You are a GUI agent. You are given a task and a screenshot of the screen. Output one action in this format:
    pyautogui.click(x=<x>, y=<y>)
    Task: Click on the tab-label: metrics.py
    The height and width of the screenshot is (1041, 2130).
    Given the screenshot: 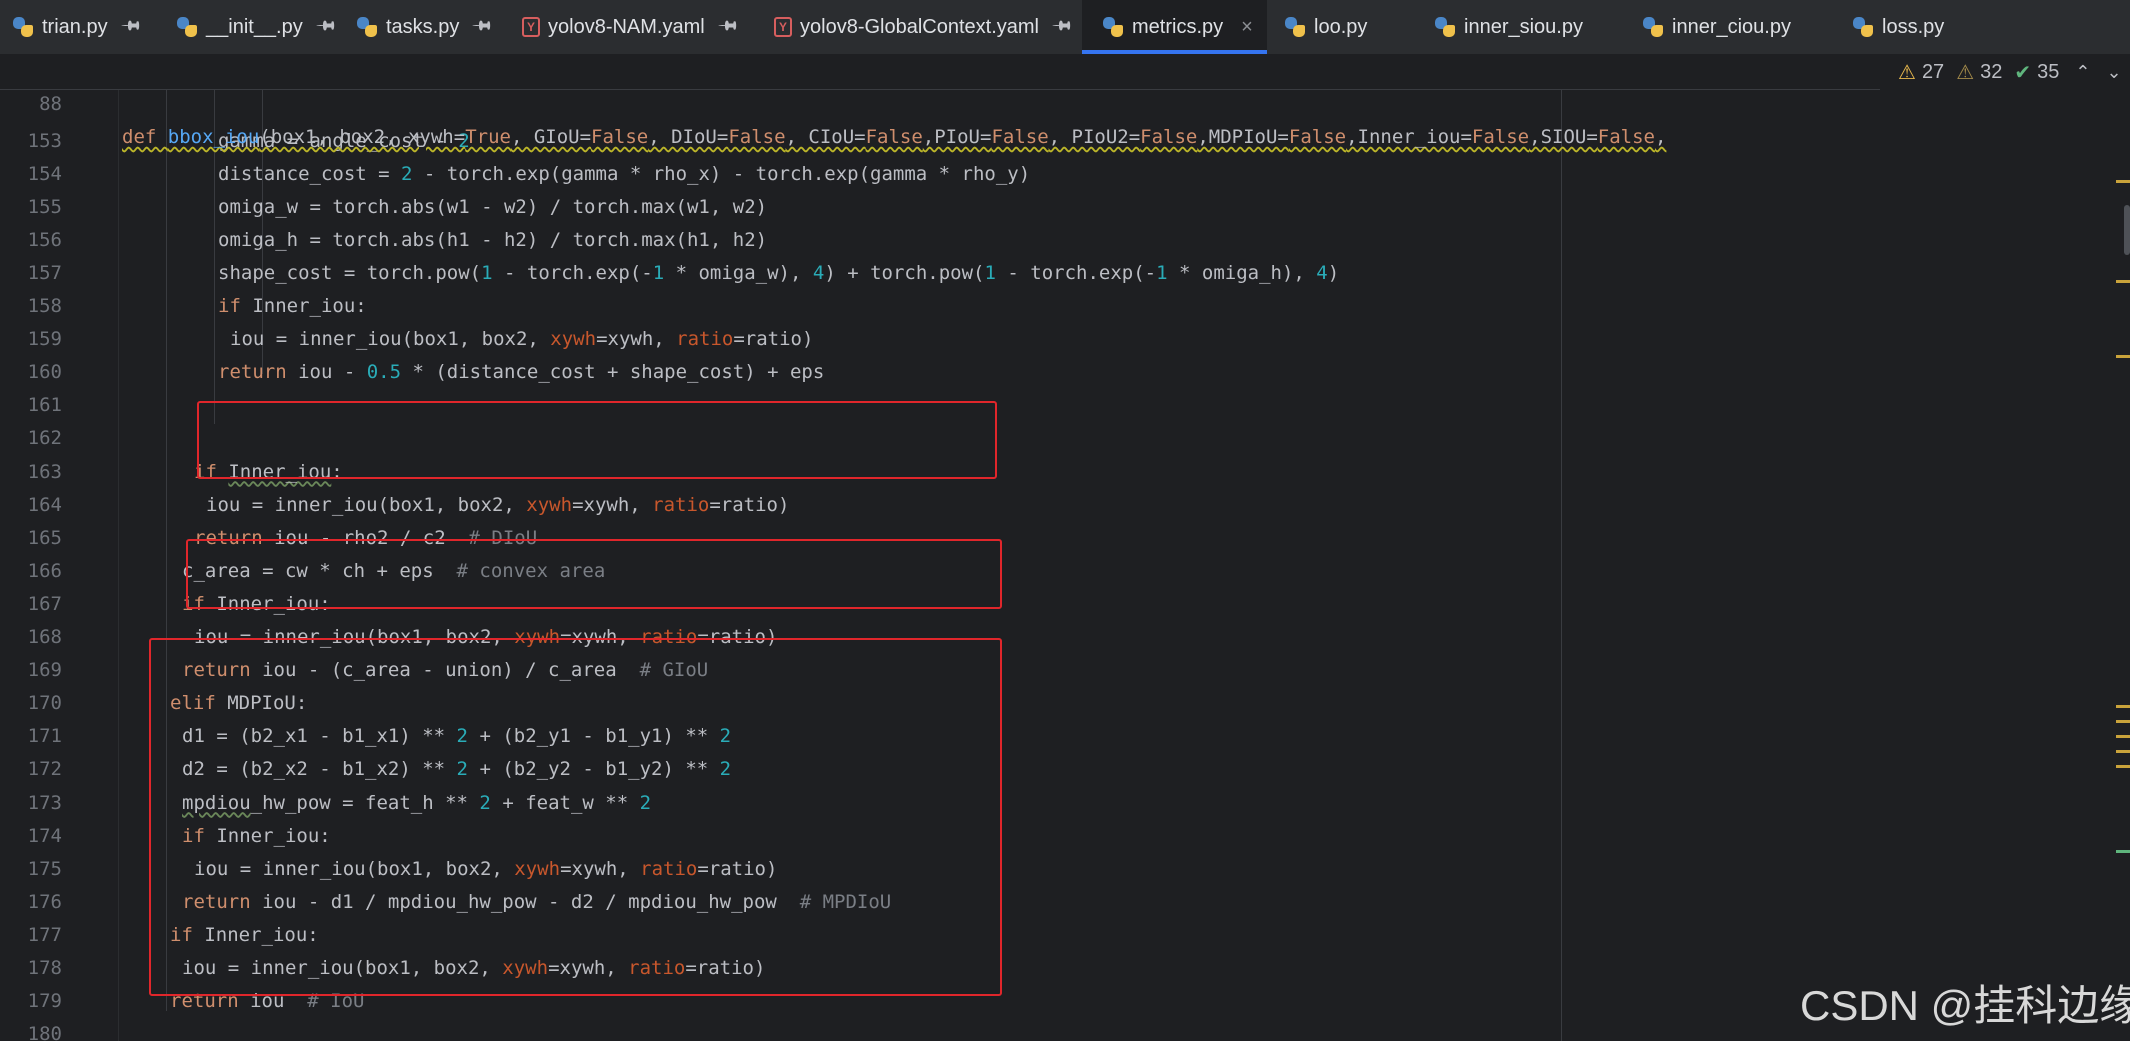 What is the action you would take?
    pyautogui.click(x=1178, y=26)
    